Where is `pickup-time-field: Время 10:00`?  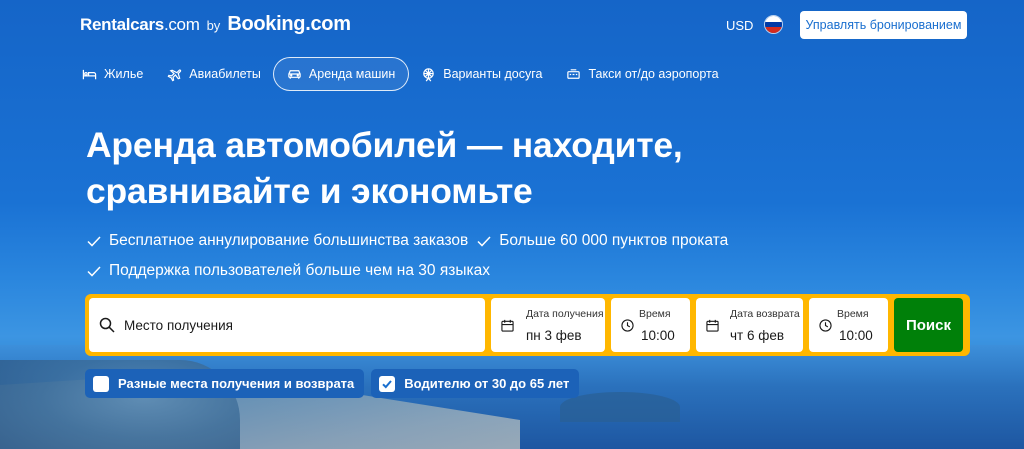
pickup-time-field: Время 10:00 is located at coordinates (650, 325).